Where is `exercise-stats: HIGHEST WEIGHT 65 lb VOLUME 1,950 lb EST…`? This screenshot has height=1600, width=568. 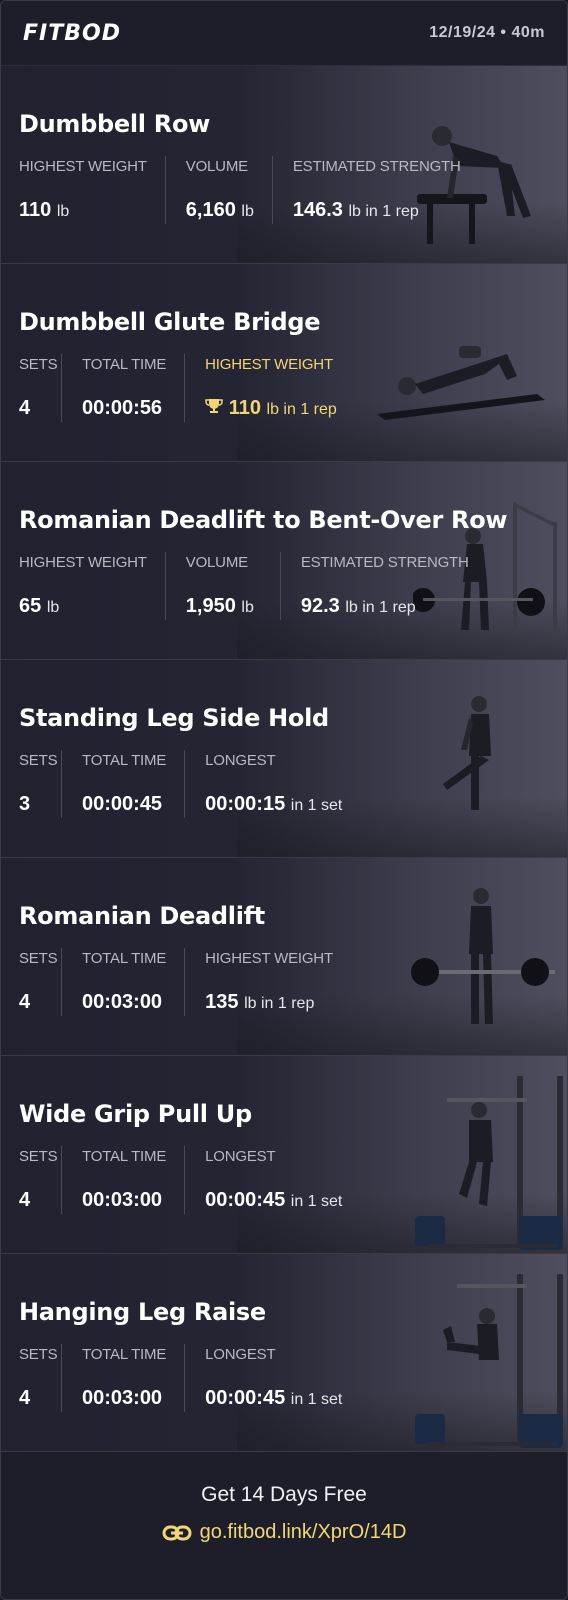
exercise-stats: HIGHEST WEIGHT 65 lb VOLUME 1,950 lb EST… is located at coordinates (244, 586).